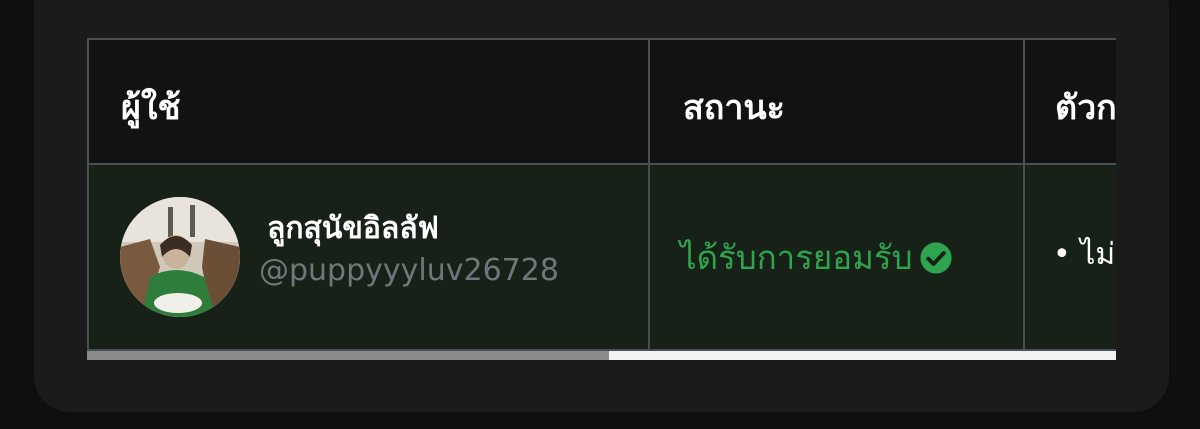  What do you see at coordinates (409, 270) in the screenshot?
I see `user-handle: @puppyyyluv26728` at bounding box center [409, 270].